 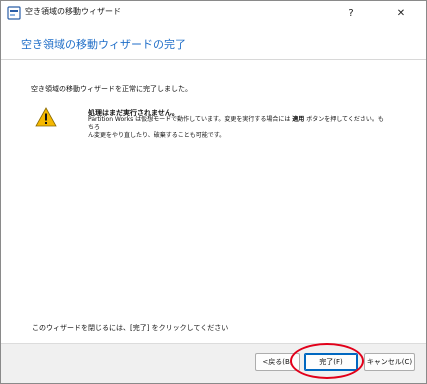 I want to click on wizard-header: 空き領域の移動ウィザードの完了, so click(x=213, y=42).